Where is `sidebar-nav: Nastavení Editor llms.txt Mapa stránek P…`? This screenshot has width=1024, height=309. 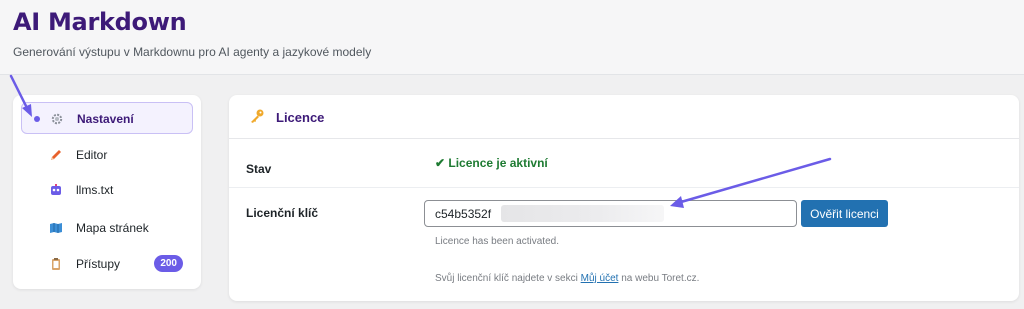
sidebar-nav: Nastavení Editor llms.txt Mapa stránek P… is located at coordinates (107, 192).